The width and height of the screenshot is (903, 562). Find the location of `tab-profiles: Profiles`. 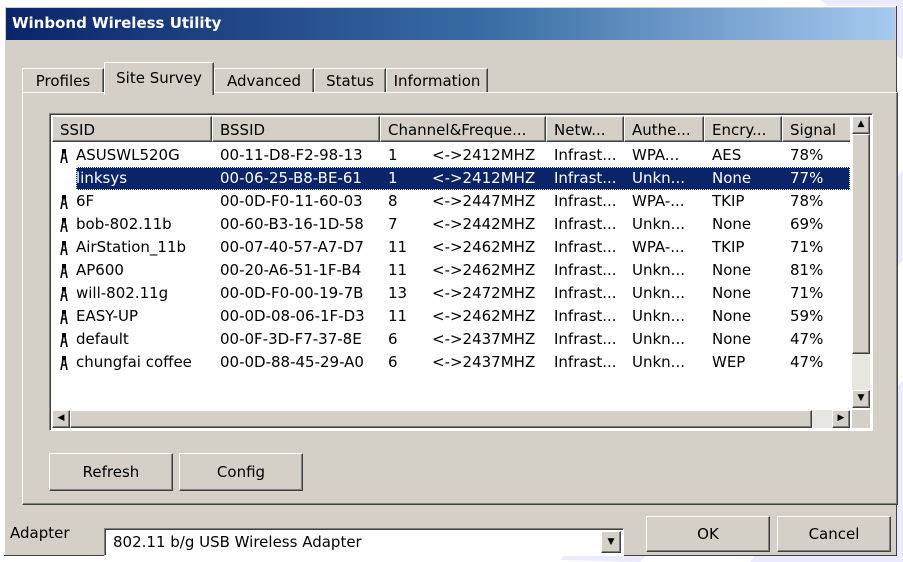

tab-profiles: Profiles is located at coordinates (63, 80).